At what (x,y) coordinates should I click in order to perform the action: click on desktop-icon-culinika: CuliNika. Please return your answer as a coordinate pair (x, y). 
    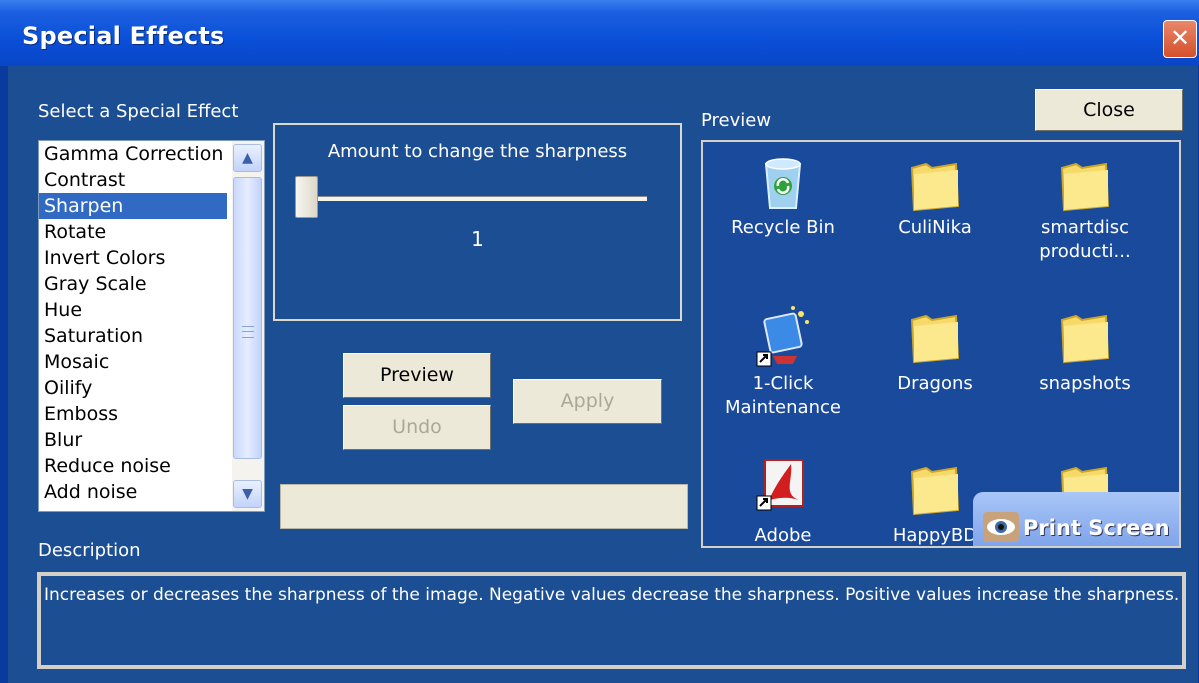
    Looking at the image, I should click on (935, 195).